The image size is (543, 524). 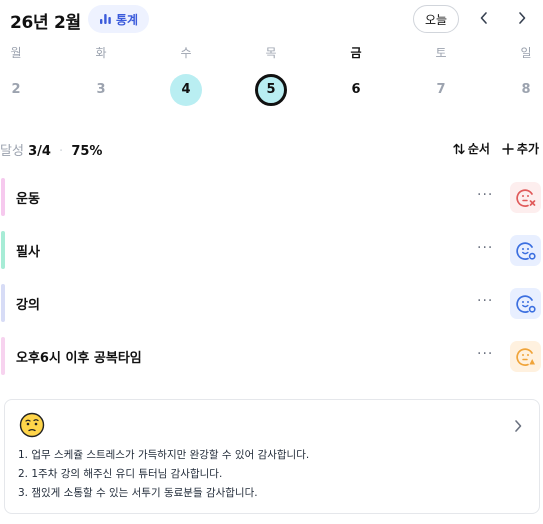 What do you see at coordinates (186, 90) in the screenshot?
I see `day-number: 4` at bounding box center [186, 90].